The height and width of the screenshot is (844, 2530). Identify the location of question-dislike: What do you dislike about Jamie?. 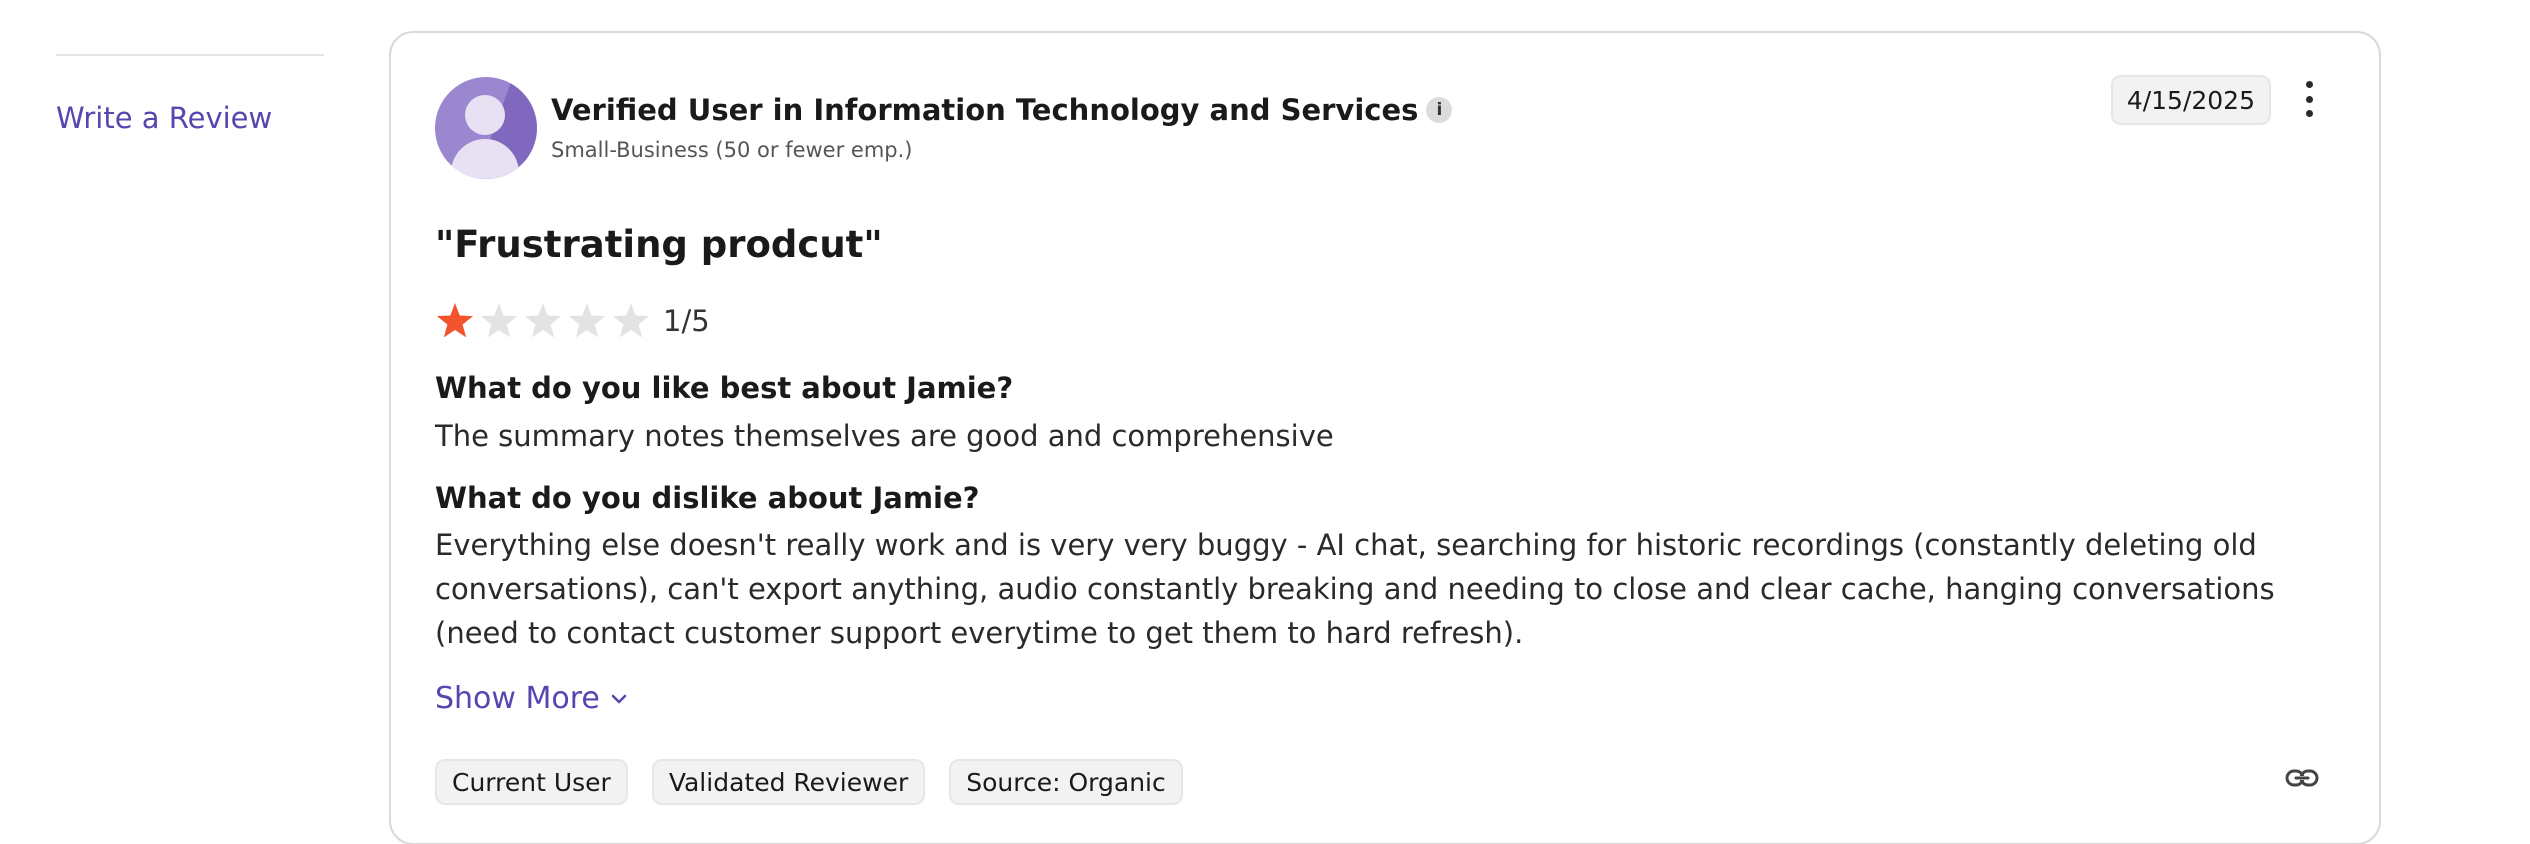
(707, 498).